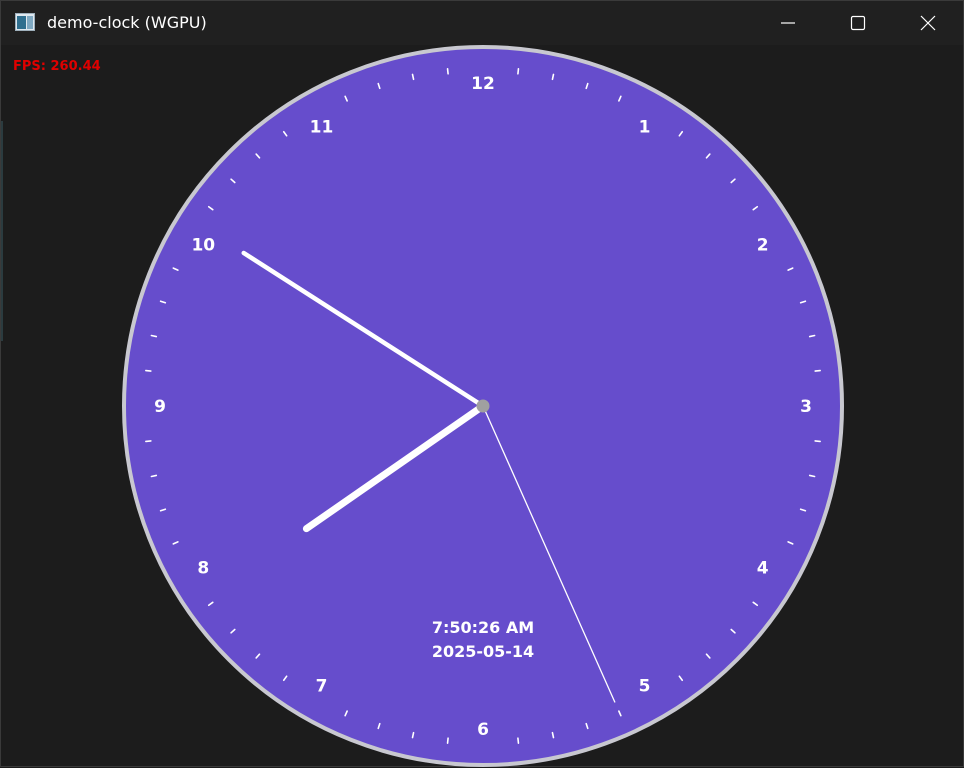  Describe the element at coordinates (160, 407) in the screenshot. I see `hour-numeral: 9` at that location.